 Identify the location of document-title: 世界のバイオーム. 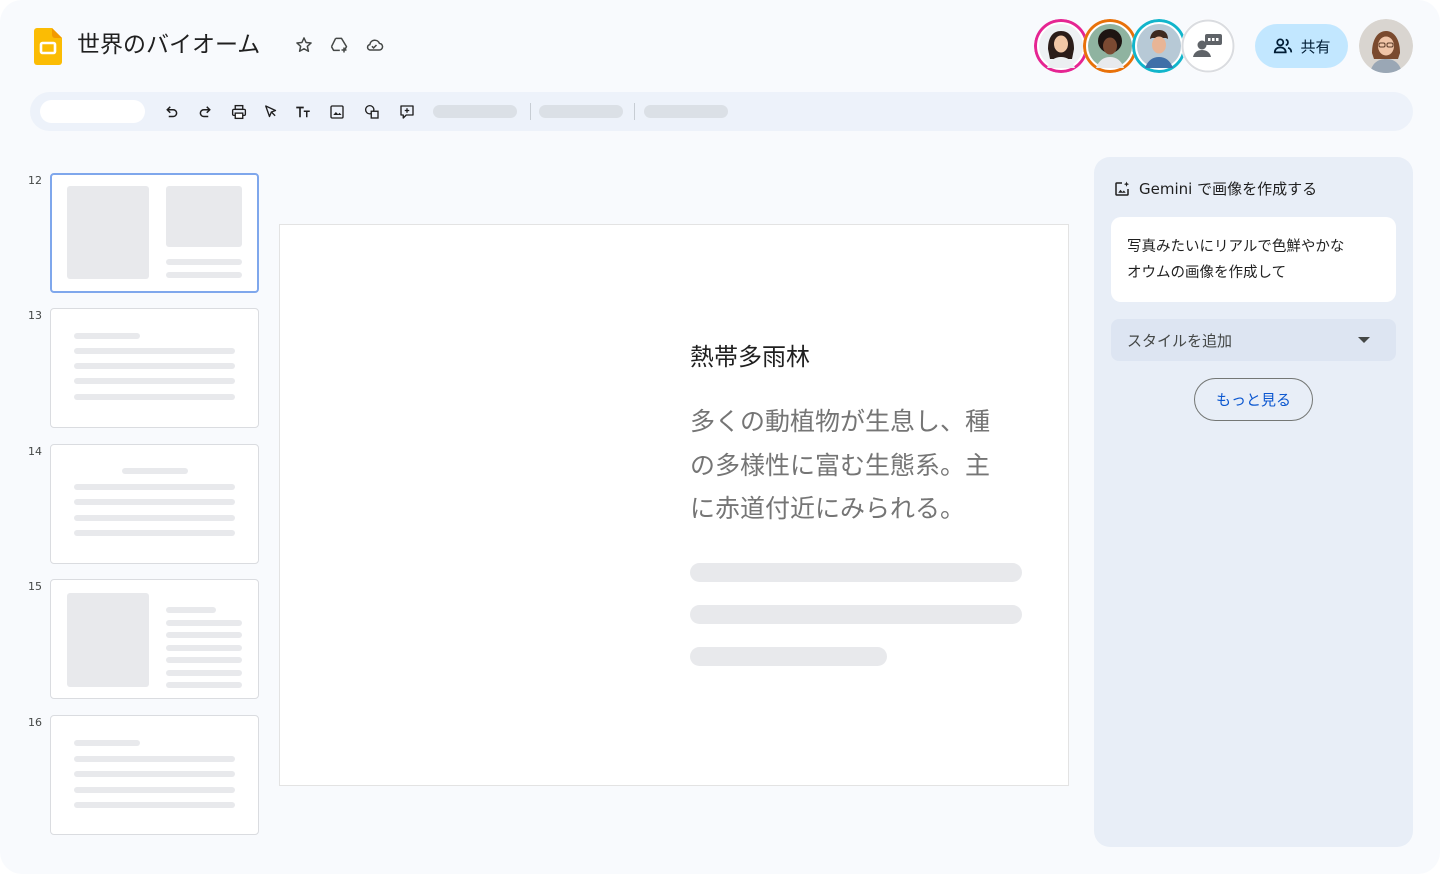
(168, 45).